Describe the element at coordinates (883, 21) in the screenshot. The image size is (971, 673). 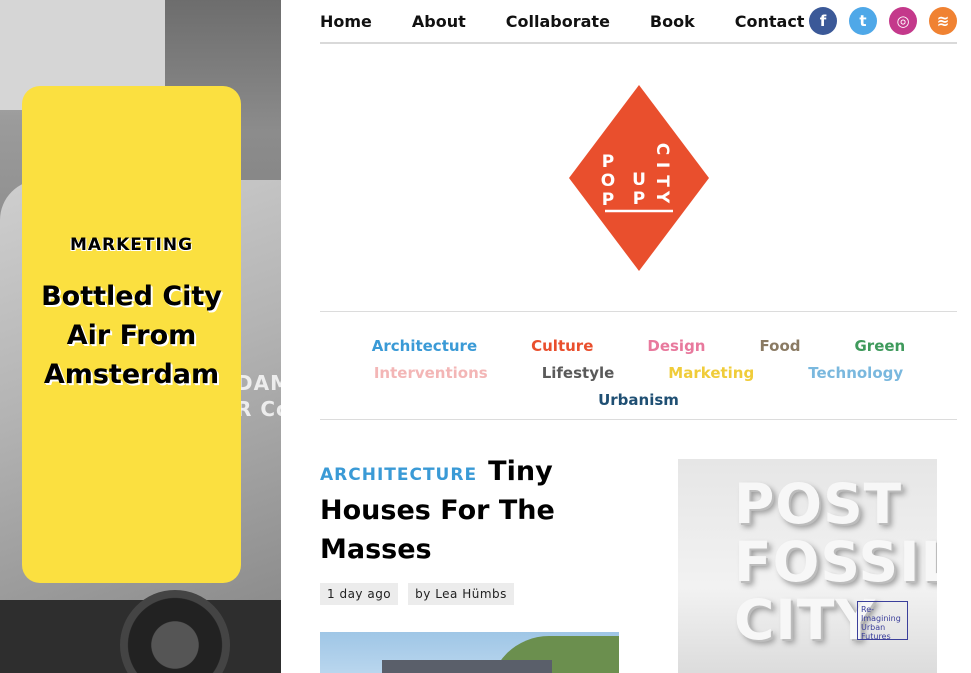
I see `social-links: f t ◎ ≋` at that location.